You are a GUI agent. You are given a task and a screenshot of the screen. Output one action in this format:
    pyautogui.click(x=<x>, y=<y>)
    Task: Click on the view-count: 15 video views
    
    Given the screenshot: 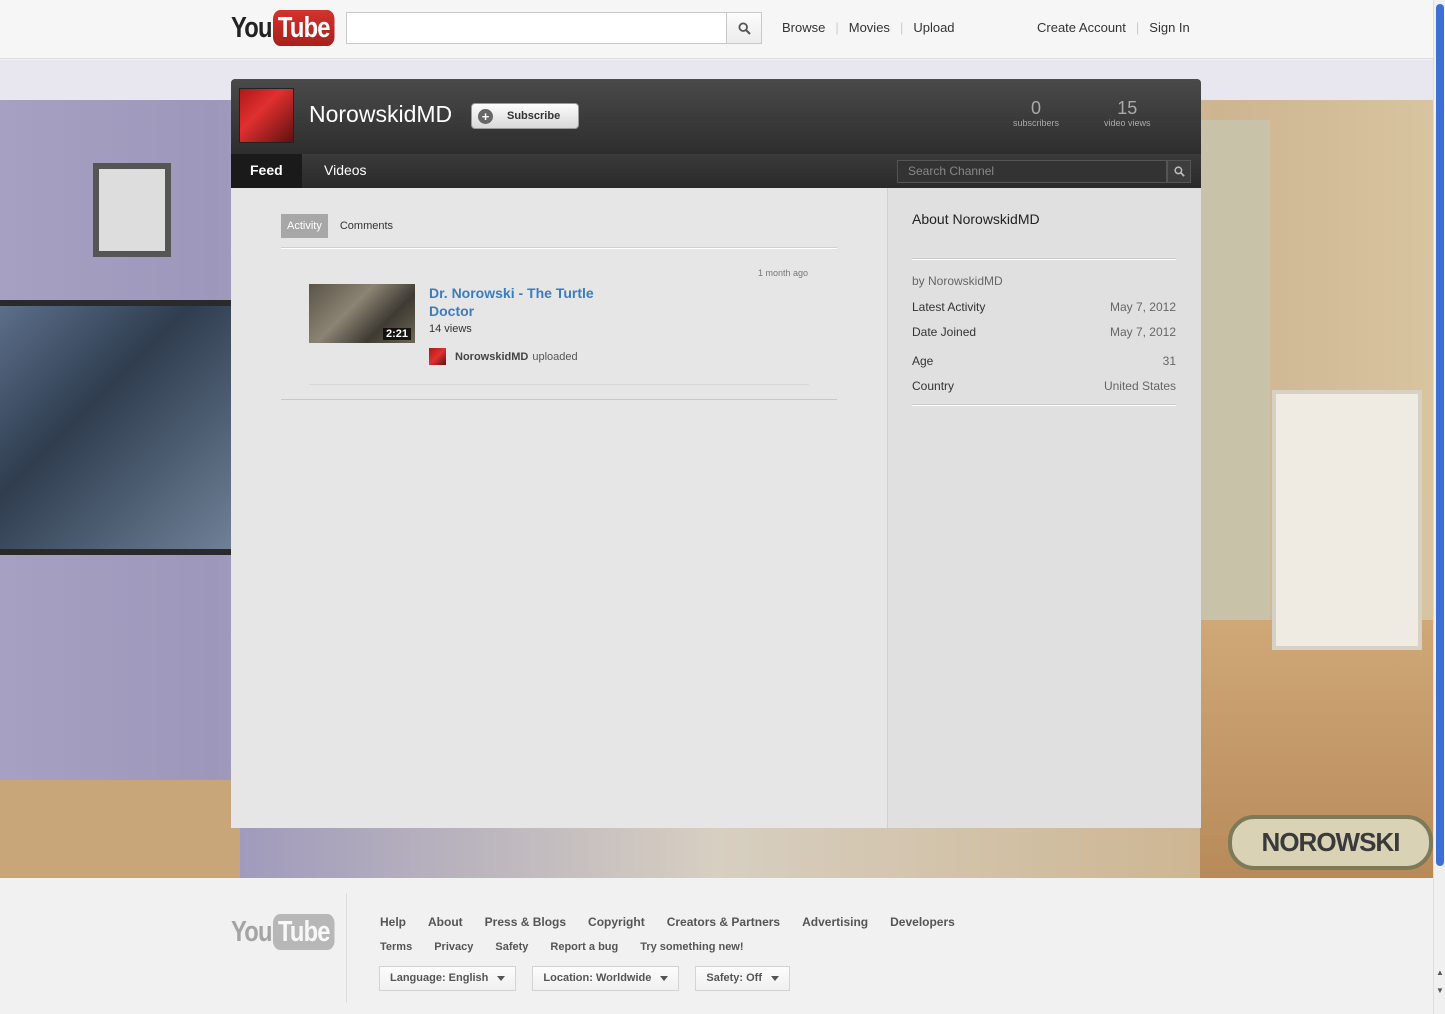 What is the action you would take?
    pyautogui.click(x=1127, y=113)
    